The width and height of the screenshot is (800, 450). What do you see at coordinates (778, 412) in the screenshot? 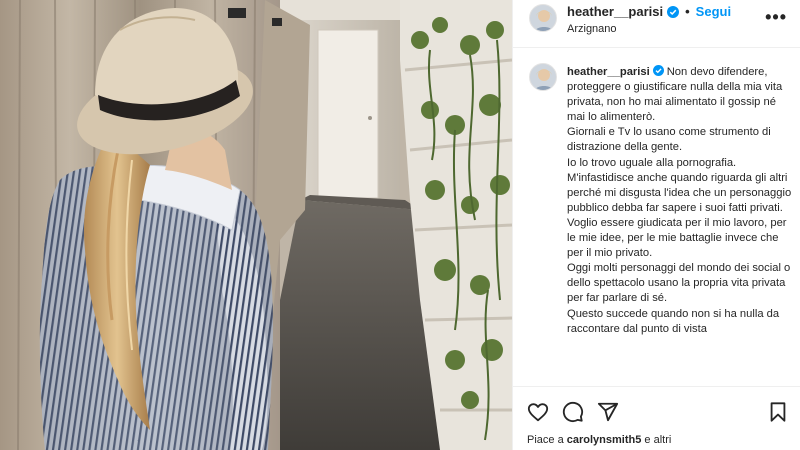
I see `bookmark-icon` at bounding box center [778, 412].